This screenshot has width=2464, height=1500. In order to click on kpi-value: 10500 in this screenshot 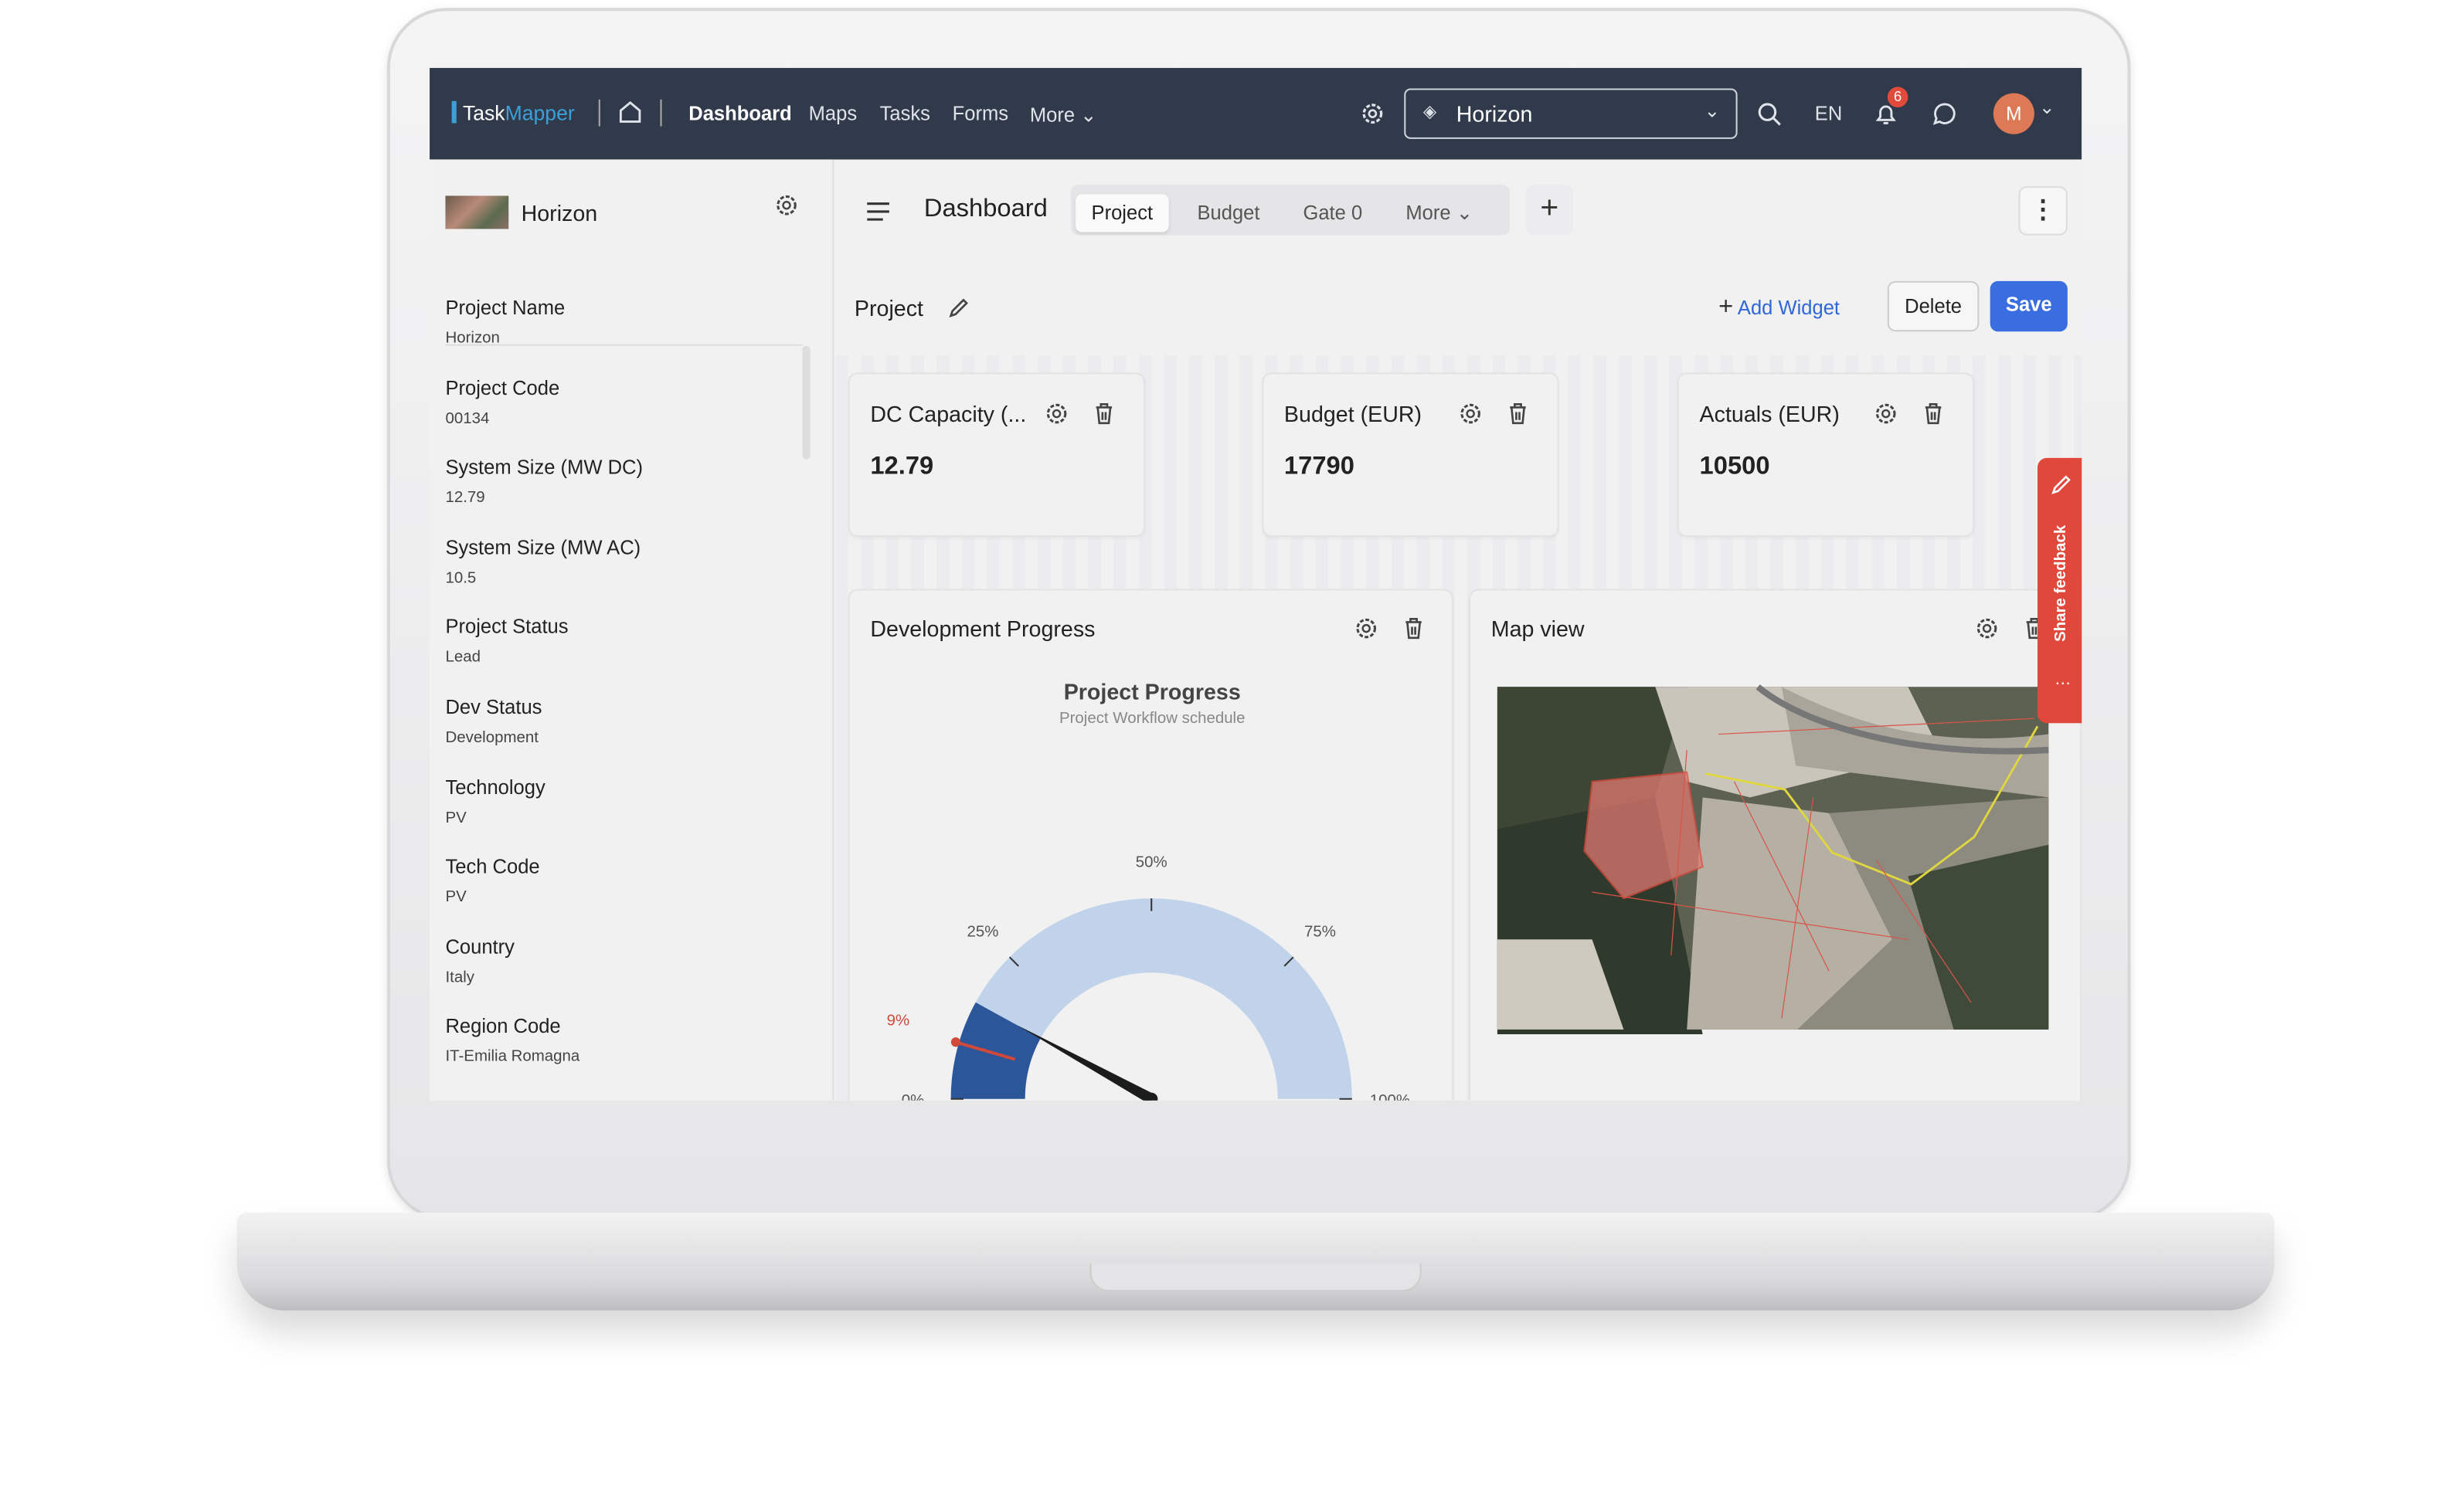, I will do `click(1734, 466)`.